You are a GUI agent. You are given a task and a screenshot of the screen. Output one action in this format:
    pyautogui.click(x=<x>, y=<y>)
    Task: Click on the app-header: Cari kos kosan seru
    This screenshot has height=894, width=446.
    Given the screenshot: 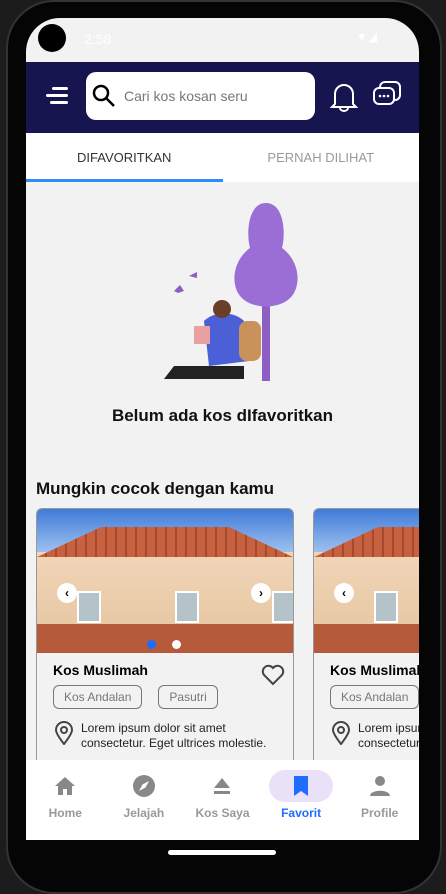 What is the action you would take?
    pyautogui.click(x=222, y=97)
    